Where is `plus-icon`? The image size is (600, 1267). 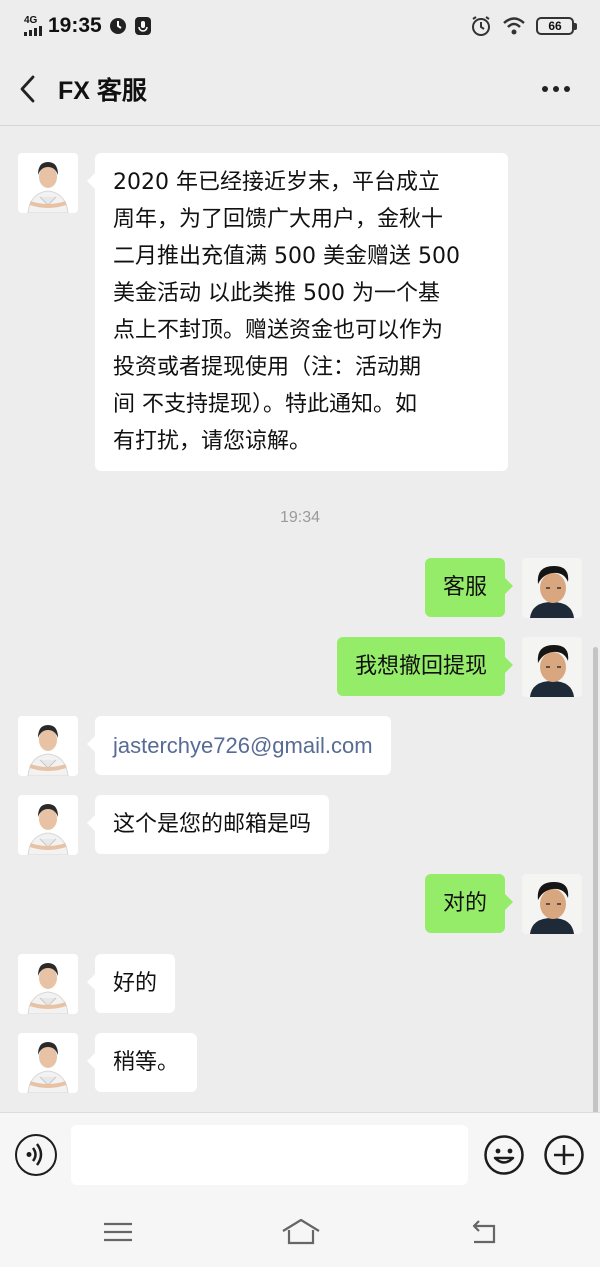
plus-icon is located at coordinates (564, 1155).